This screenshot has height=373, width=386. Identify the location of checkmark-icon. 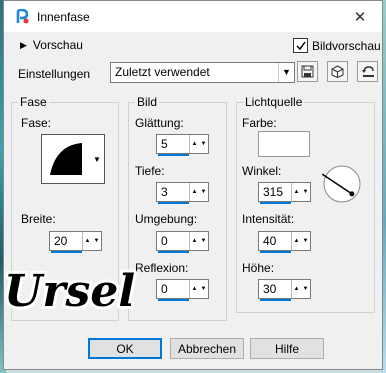
(300, 45).